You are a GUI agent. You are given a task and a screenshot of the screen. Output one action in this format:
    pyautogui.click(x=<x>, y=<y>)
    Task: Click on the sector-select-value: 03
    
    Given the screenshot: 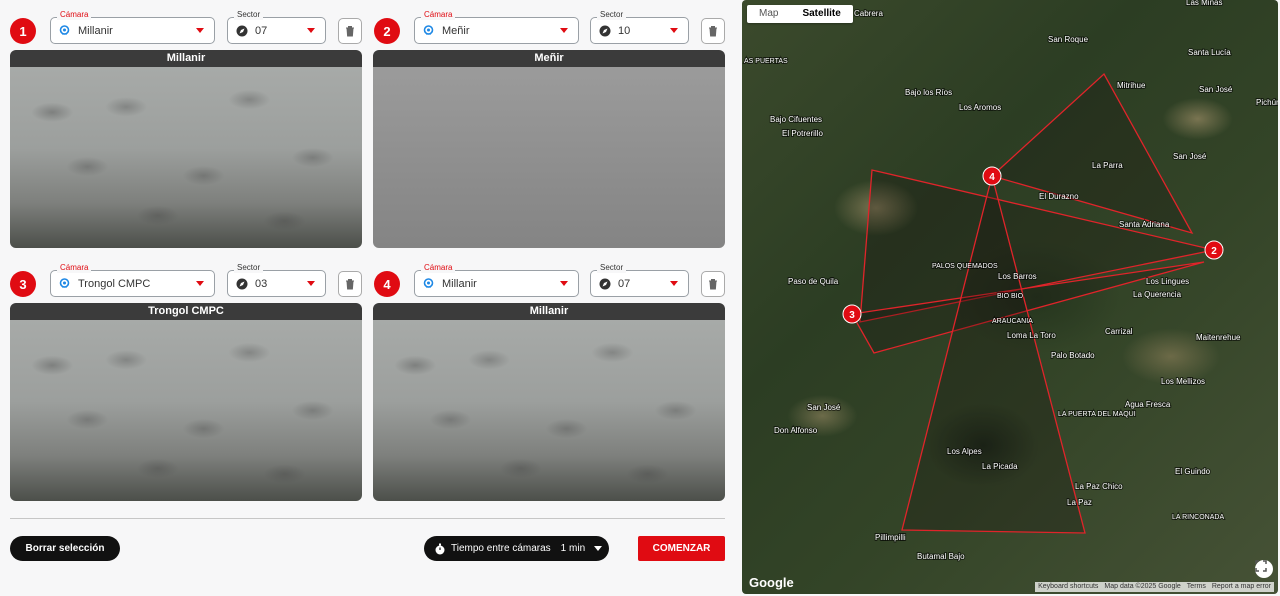 What is the action you would take?
    pyautogui.click(x=261, y=283)
    